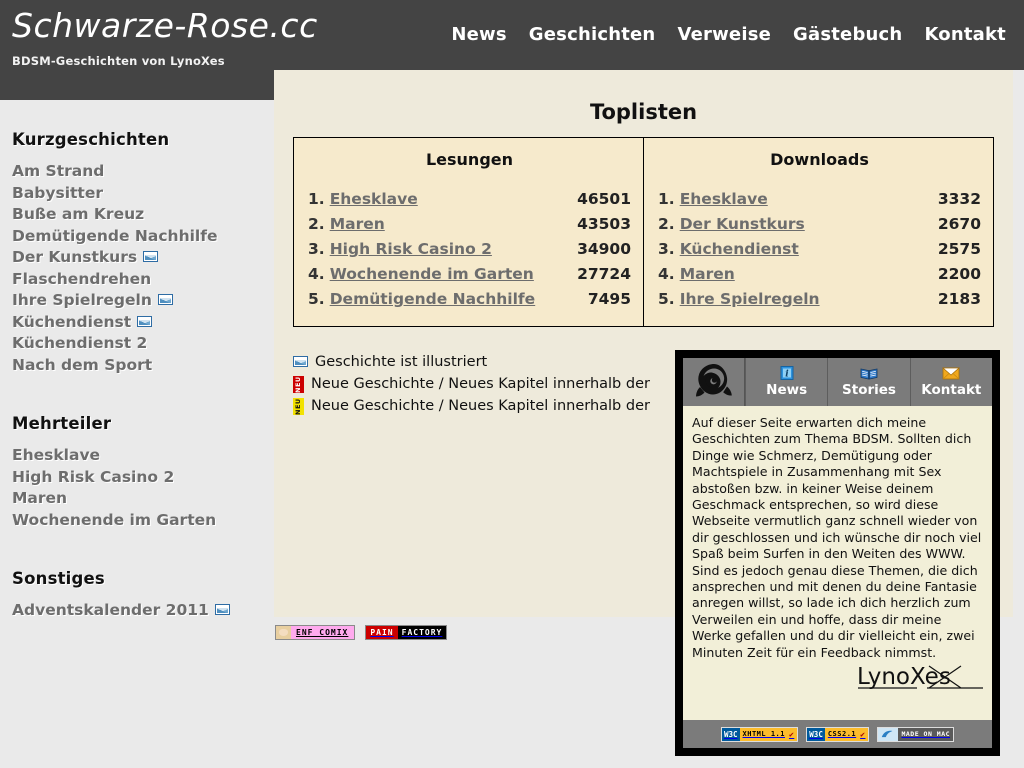  I want to click on story-link: High Risk Casino 2, so click(411, 249).